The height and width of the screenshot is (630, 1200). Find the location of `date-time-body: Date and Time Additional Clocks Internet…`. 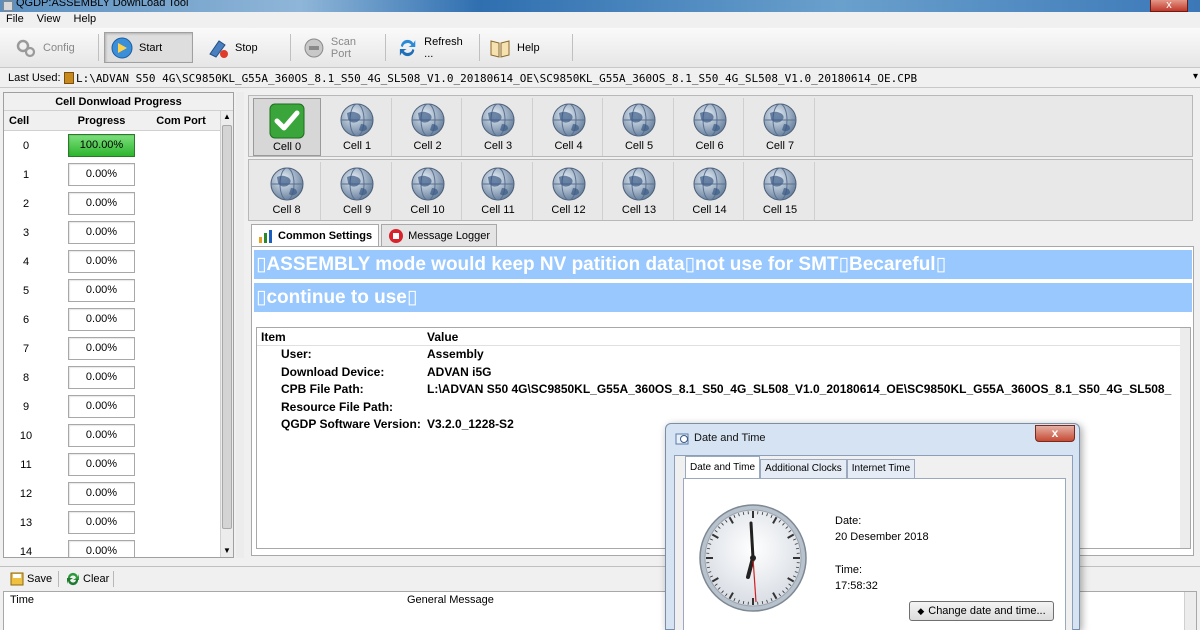

date-time-body: Date and Time Additional Clocks Internet… is located at coordinates (873, 542).